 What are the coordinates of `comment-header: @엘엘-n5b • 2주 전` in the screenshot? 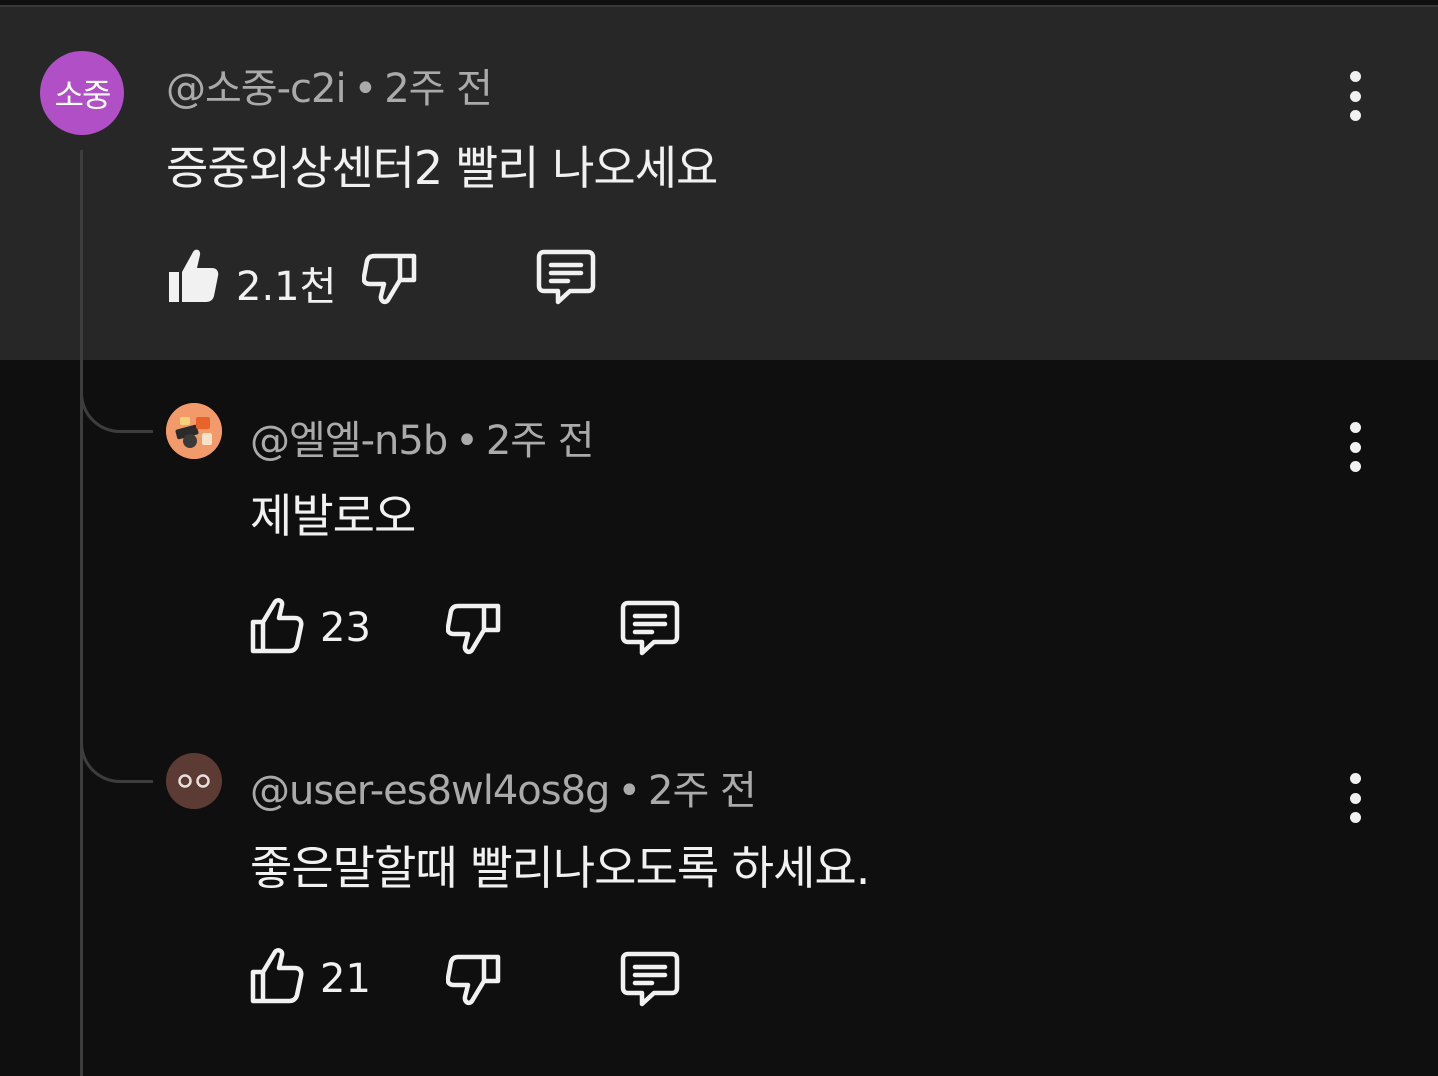 It's located at (422, 437).